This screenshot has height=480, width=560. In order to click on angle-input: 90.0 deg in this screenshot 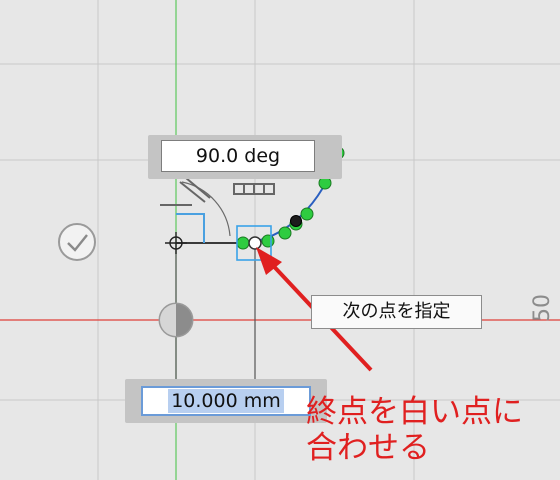, I will do `click(238, 156)`.